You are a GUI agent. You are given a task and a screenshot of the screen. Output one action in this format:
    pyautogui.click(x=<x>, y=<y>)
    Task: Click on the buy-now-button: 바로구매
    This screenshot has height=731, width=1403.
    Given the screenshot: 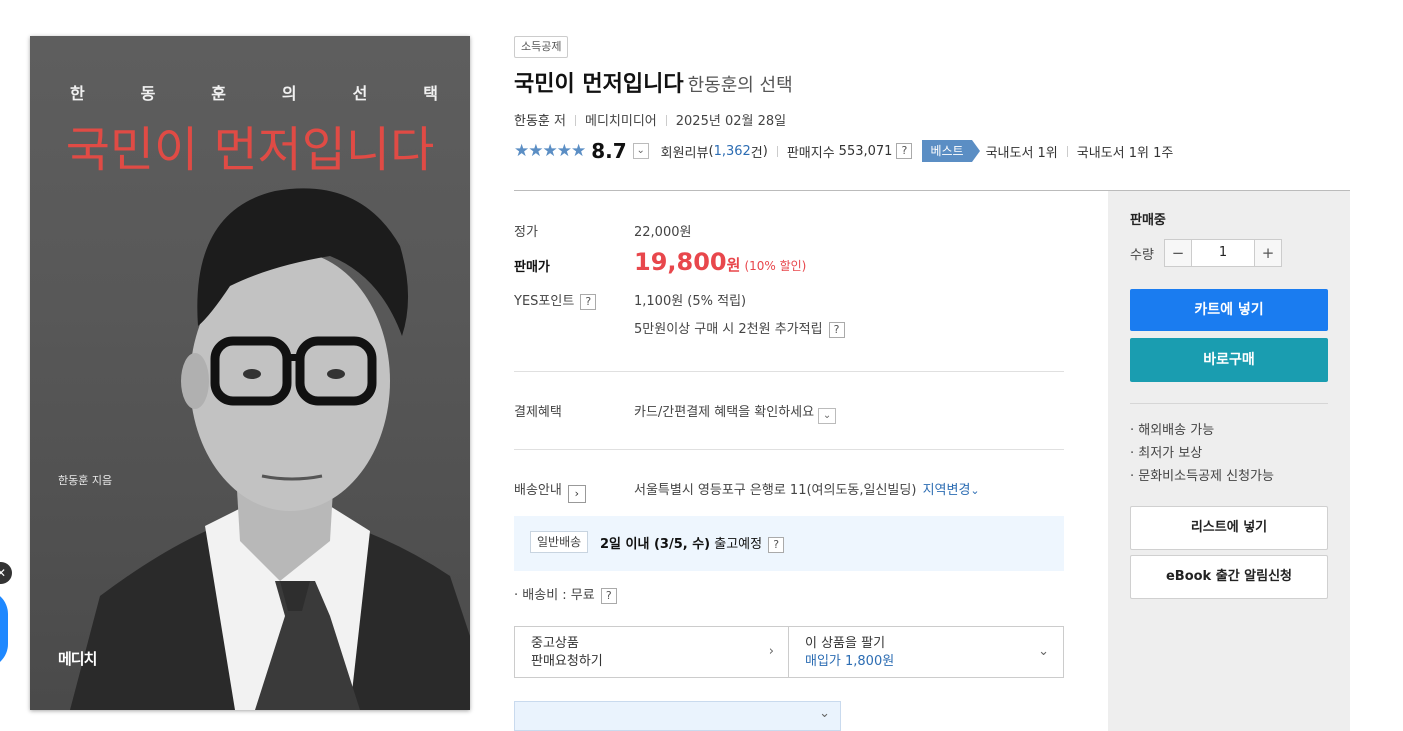 What is the action you would take?
    pyautogui.click(x=1229, y=360)
    